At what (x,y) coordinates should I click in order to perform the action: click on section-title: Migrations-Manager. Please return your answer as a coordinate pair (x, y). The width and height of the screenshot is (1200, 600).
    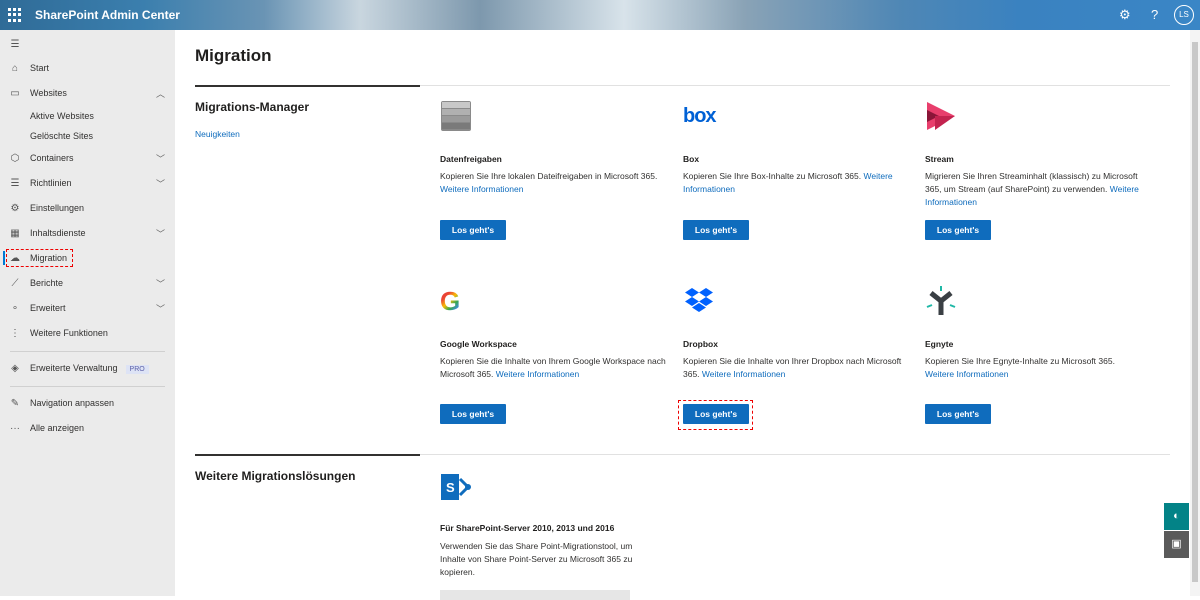
    Looking at the image, I should click on (252, 107).